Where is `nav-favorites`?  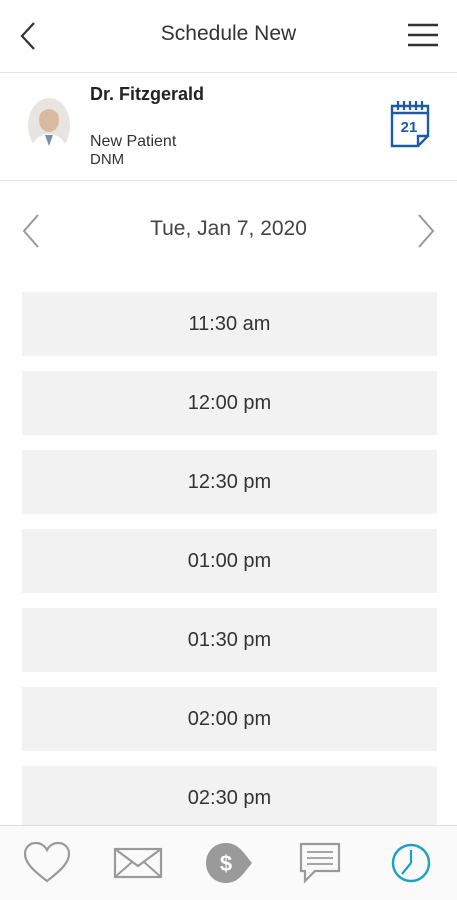
nav-favorites is located at coordinates (47, 863).